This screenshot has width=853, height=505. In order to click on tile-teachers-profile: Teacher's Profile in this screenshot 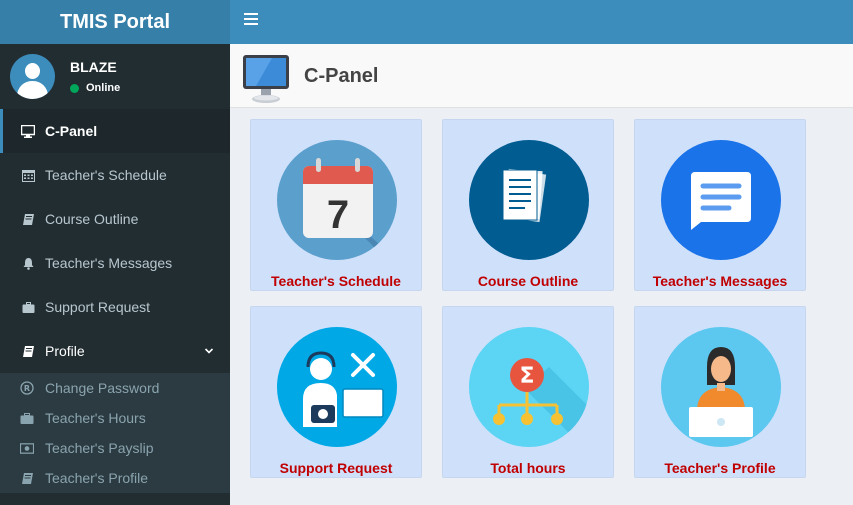, I will do `click(720, 392)`.